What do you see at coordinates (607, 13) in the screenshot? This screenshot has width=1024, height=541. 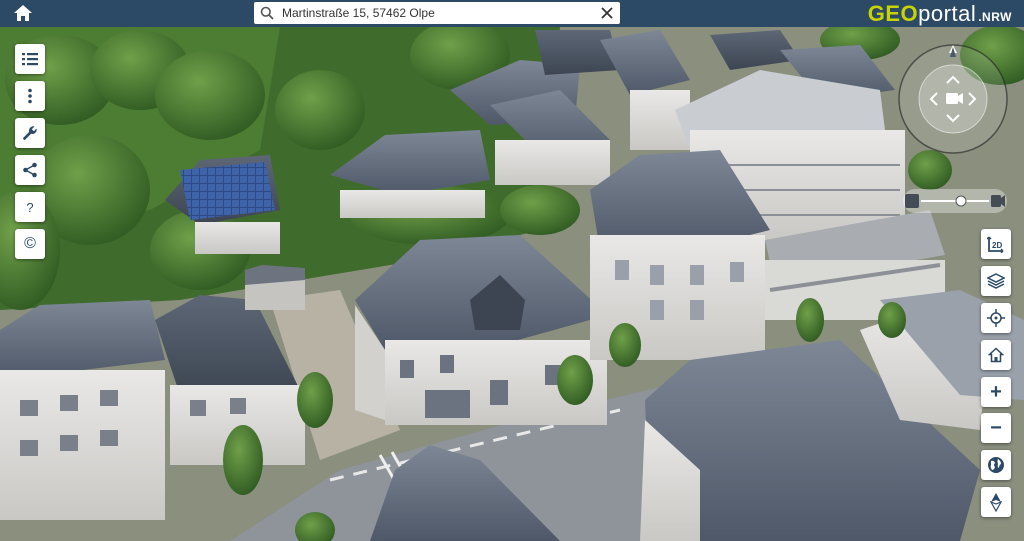 I see `clear-search-icon` at bounding box center [607, 13].